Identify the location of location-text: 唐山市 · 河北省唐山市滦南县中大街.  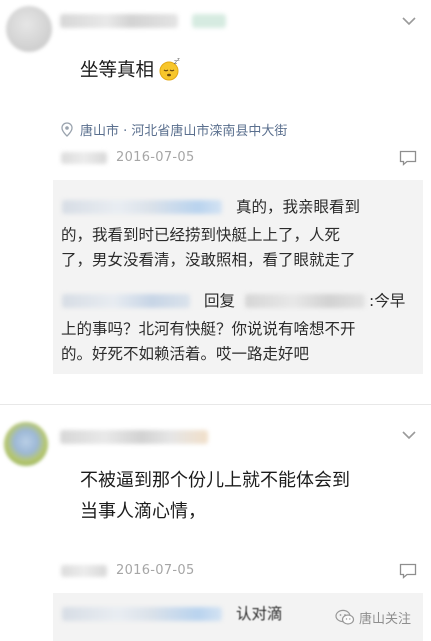
(184, 131).